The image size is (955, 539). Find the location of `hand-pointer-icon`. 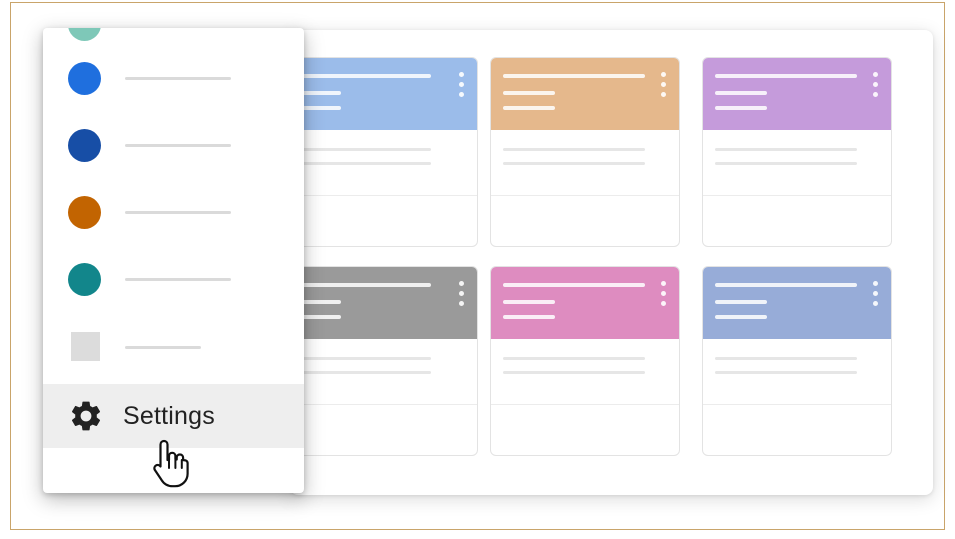

hand-pointer-icon is located at coordinates (171, 463).